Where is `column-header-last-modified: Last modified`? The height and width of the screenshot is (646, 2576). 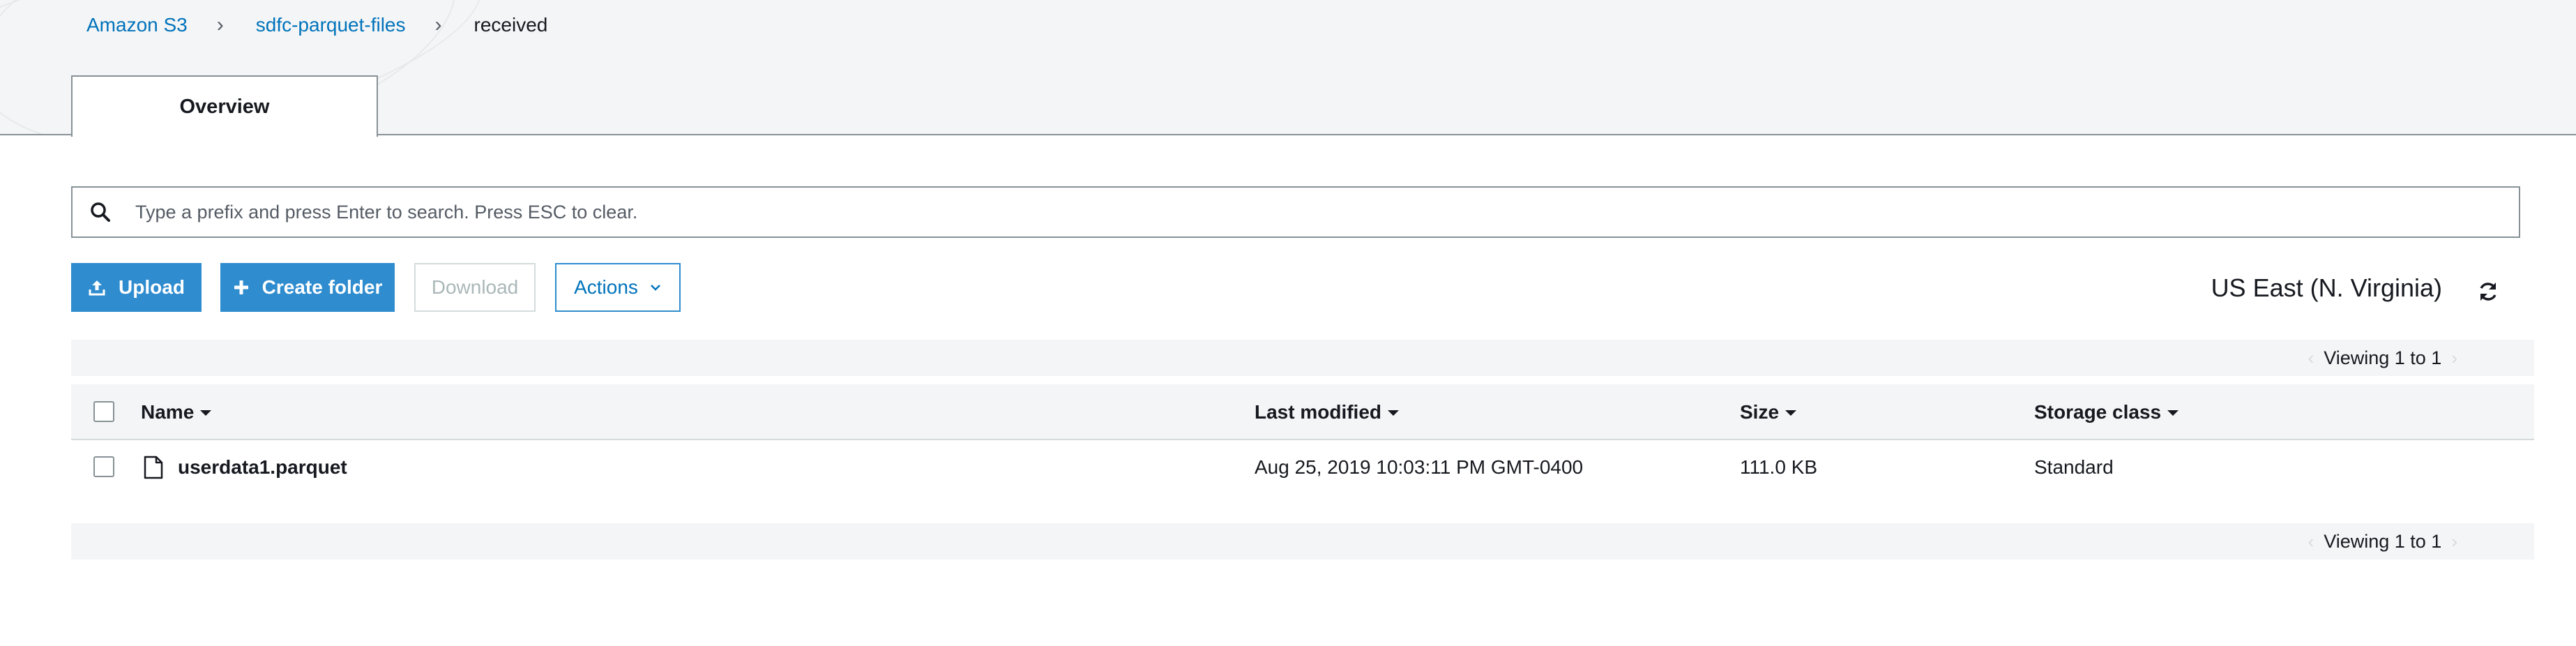
column-header-last-modified: Last modified is located at coordinates (1328, 412).